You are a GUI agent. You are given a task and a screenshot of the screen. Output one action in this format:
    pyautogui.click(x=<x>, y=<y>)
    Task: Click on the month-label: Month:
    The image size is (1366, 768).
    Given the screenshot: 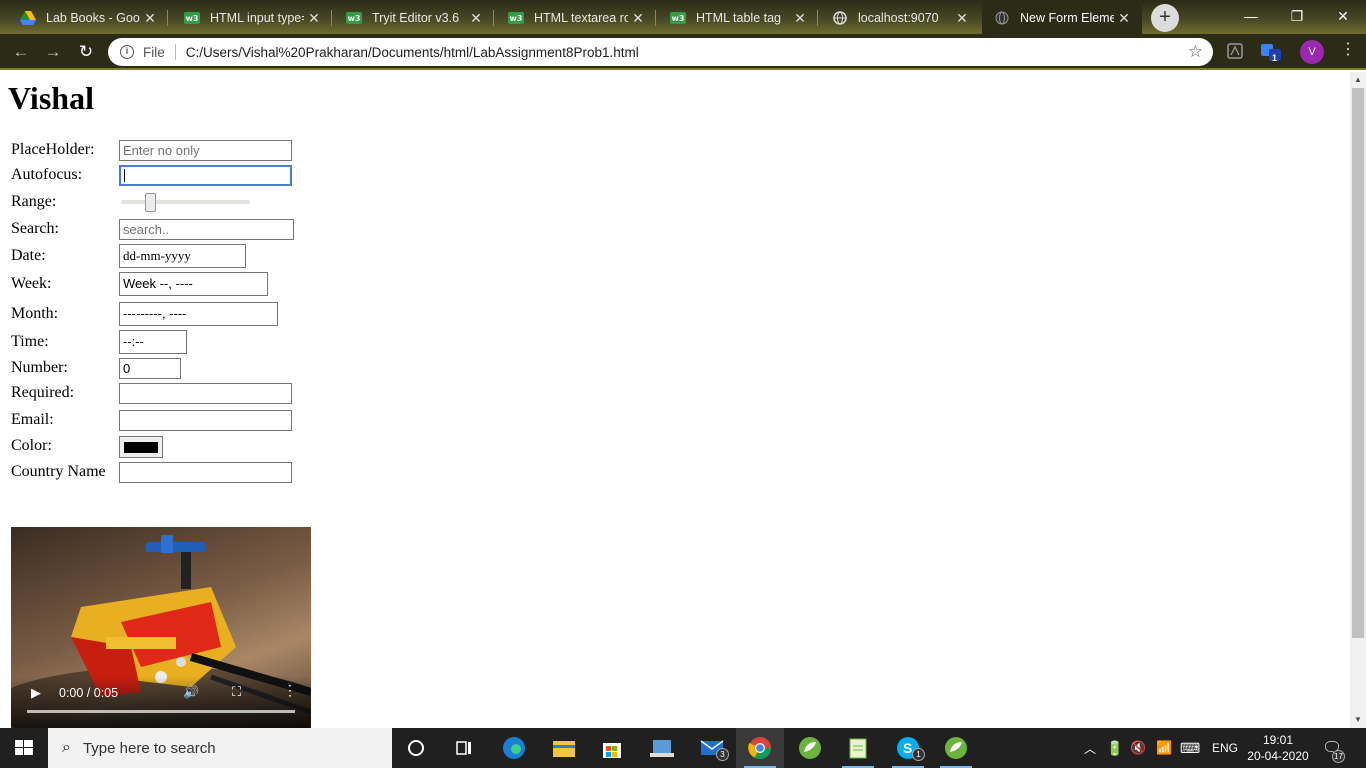 What is the action you would take?
    pyautogui.click(x=35, y=313)
    